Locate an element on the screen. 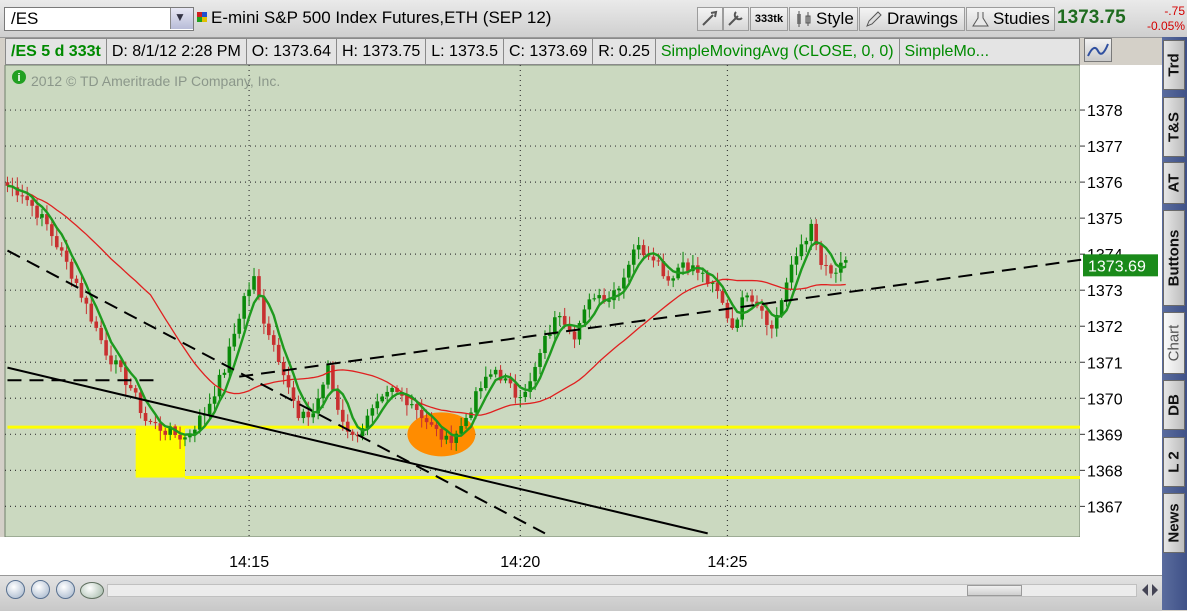 This screenshot has height=611, width=1187. pencil-icon is located at coordinates (874, 19).